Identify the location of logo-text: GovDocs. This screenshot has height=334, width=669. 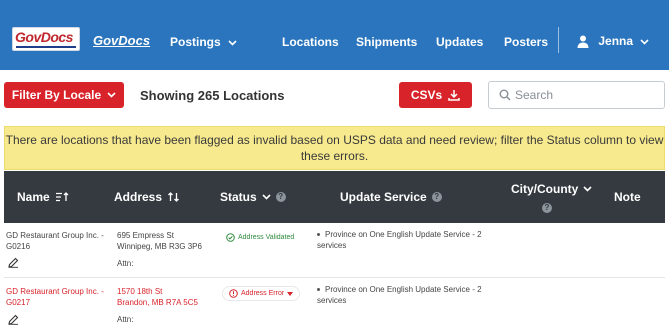
(44, 37).